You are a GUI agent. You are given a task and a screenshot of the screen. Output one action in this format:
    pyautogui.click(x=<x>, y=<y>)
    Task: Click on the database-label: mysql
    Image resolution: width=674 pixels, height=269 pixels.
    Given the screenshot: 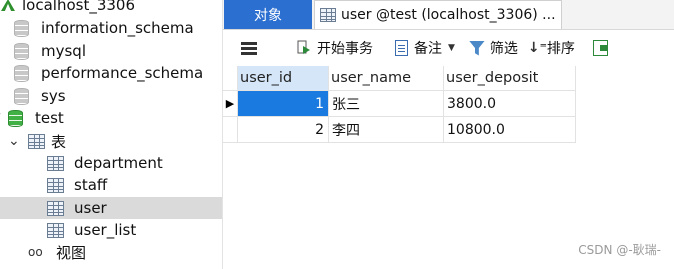 What is the action you would take?
    pyautogui.click(x=63, y=51)
    